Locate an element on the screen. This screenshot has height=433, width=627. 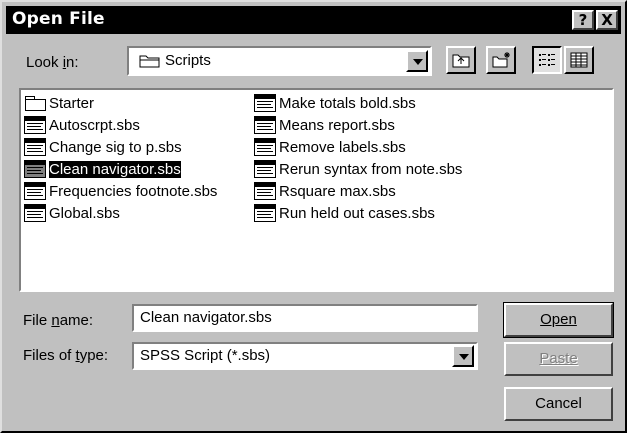
new-folder-button is located at coordinates (501, 60).